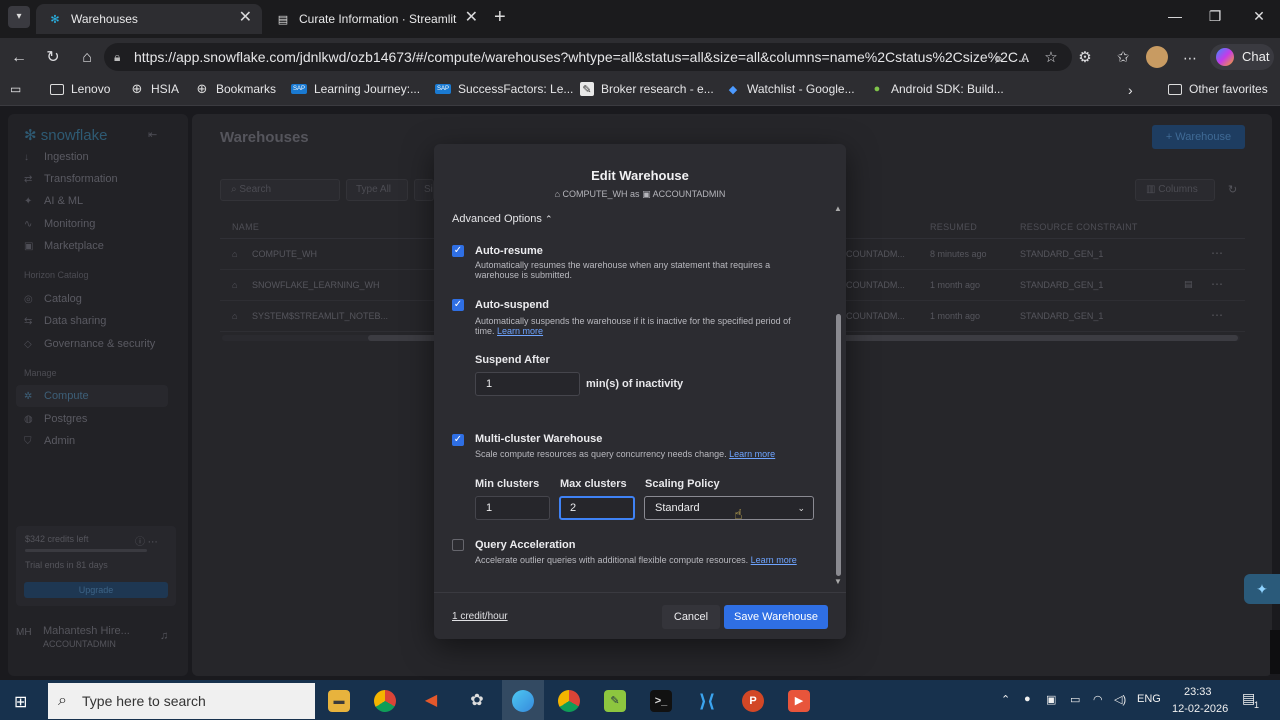  I want to click on recorder-icon: ▶, so click(799, 701).